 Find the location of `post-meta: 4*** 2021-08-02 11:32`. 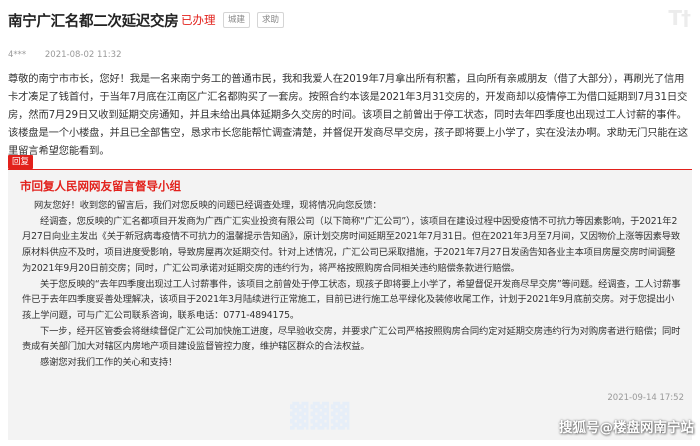

post-meta: 4*** 2021-08-02 11:32 is located at coordinates (64, 55).